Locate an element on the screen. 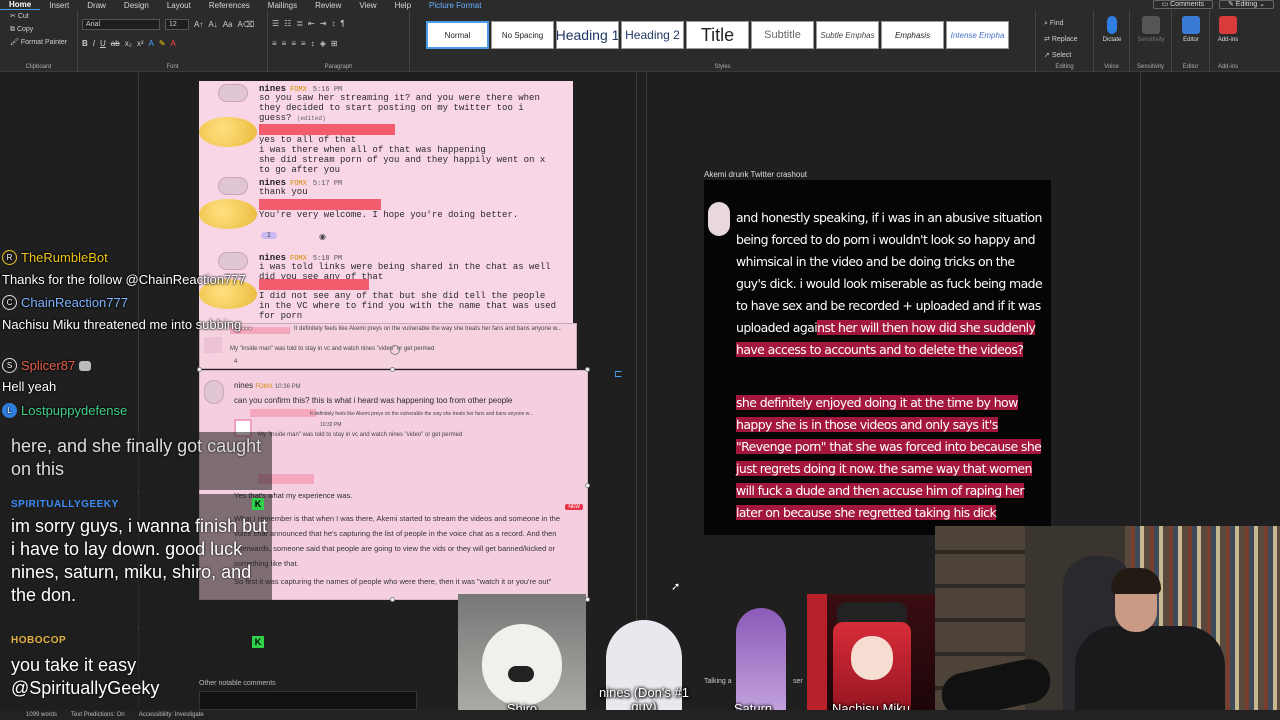  avatar-face is located at coordinates (872, 658).